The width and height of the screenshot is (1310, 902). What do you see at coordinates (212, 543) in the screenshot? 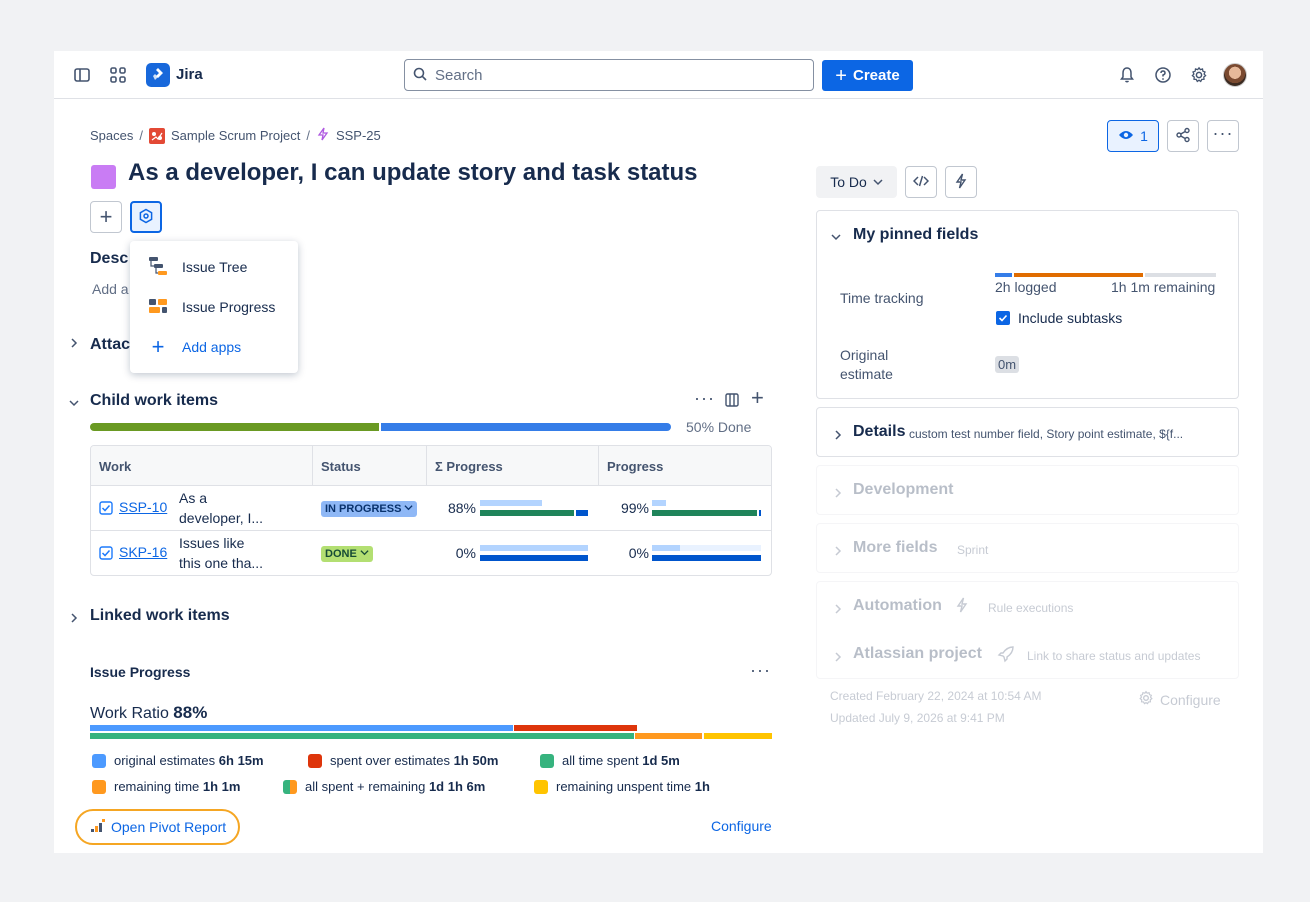
I see `summary-line: Issues like` at bounding box center [212, 543].